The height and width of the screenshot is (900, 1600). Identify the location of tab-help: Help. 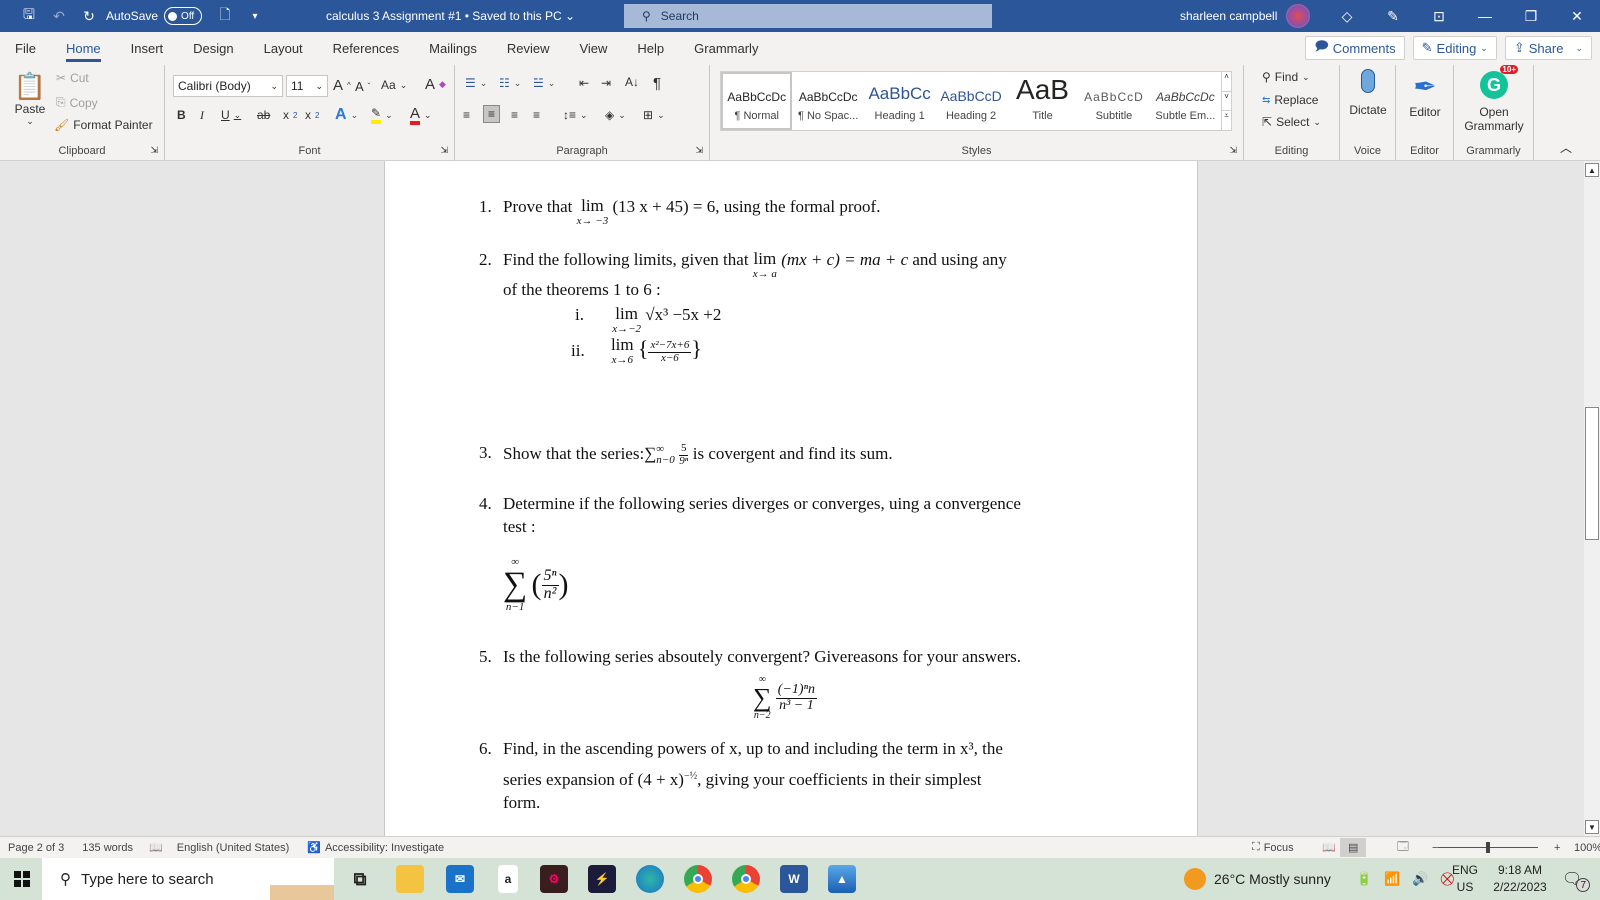
(650, 48).